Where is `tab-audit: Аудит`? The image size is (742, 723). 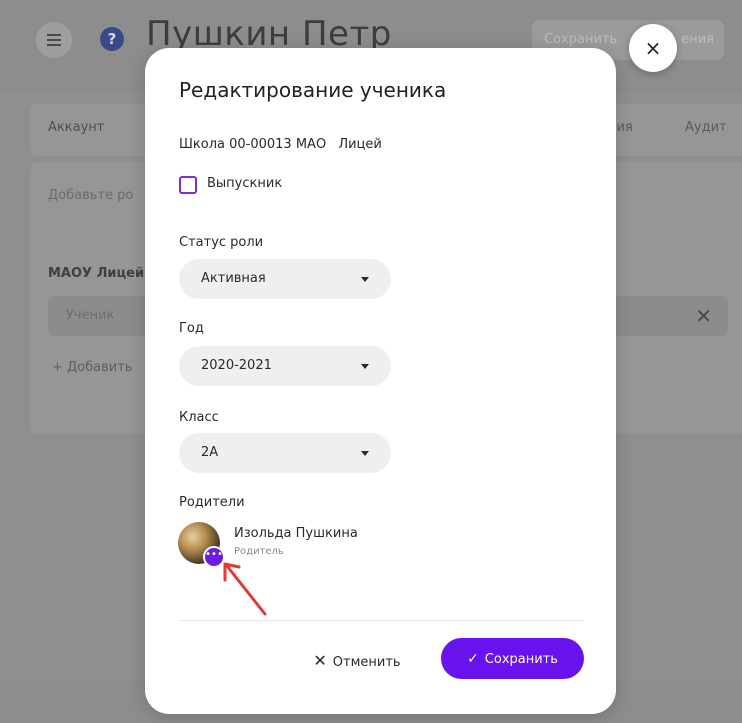
tab-audit: Аудит is located at coordinates (706, 127).